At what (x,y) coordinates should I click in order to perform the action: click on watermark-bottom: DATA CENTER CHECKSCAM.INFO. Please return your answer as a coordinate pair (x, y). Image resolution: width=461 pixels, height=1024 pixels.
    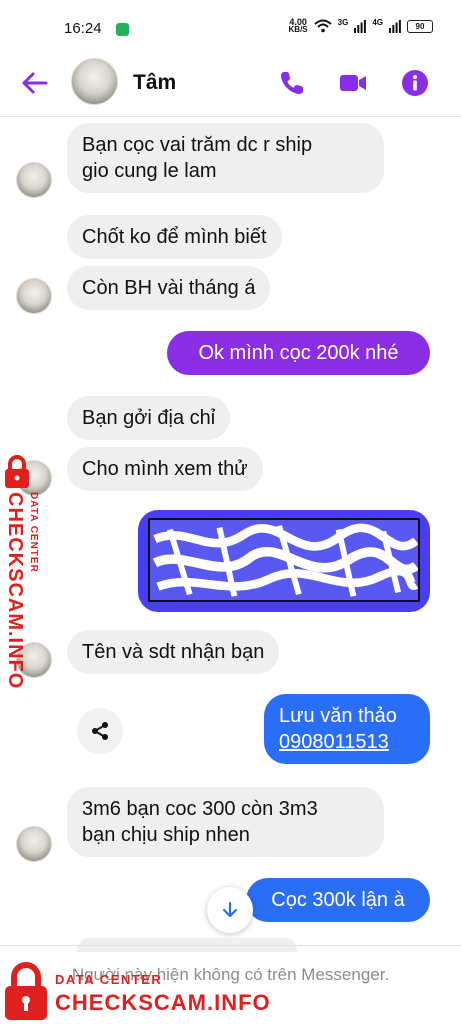
    Looking at the image, I should click on (150, 991).